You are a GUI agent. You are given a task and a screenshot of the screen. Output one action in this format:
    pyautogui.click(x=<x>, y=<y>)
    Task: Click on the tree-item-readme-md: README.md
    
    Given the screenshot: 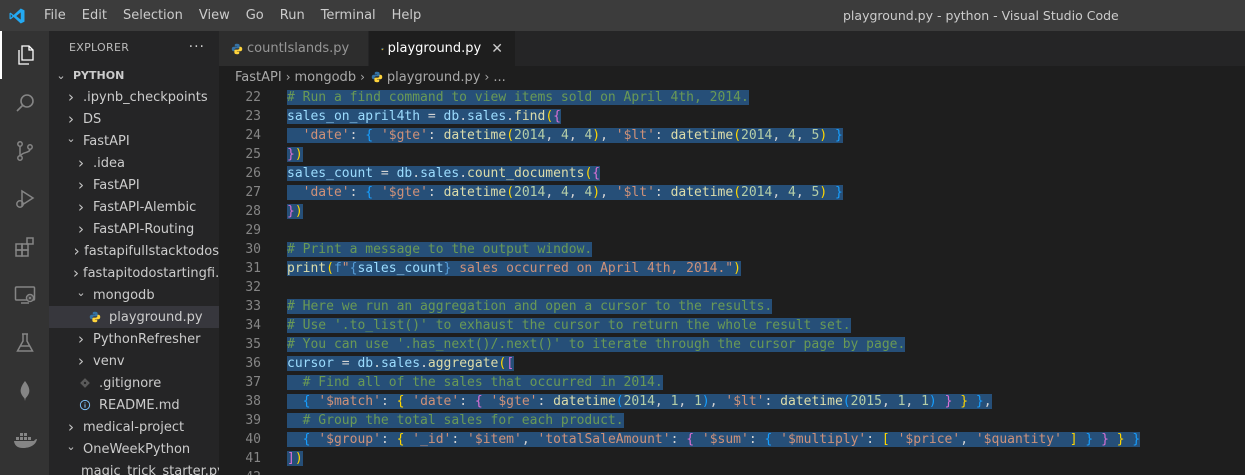 What is the action you would take?
    pyautogui.click(x=134, y=405)
    